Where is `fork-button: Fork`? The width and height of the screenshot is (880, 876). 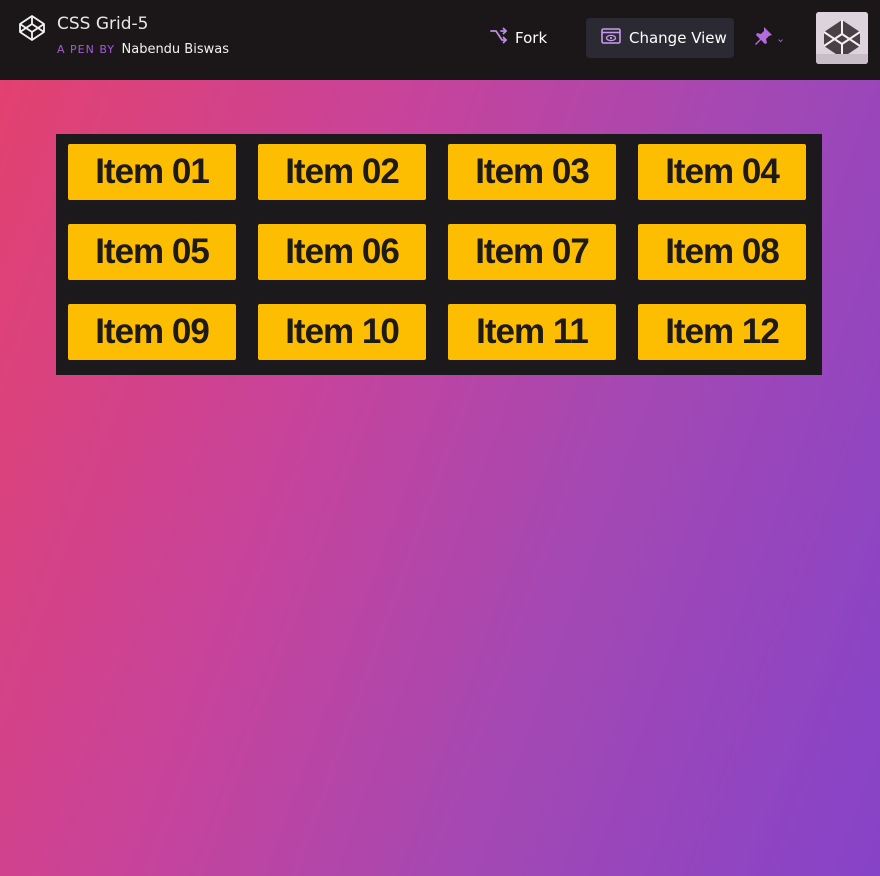 fork-button: Fork is located at coordinates (521, 38).